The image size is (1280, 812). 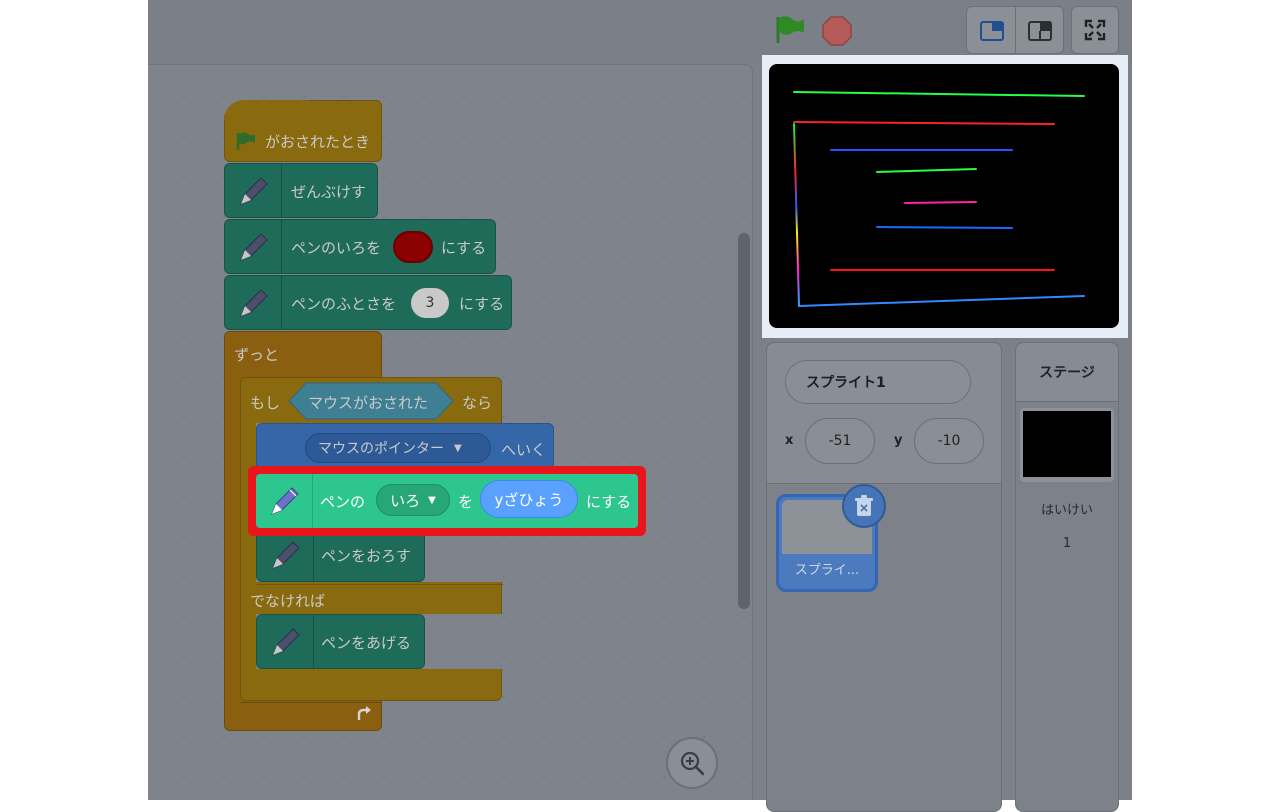 I want to click on x-label: x, so click(x=789, y=440).